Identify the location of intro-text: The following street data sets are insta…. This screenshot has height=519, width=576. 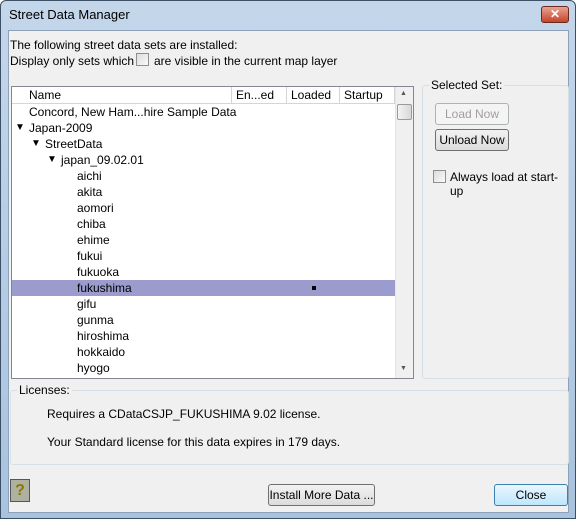
(124, 45).